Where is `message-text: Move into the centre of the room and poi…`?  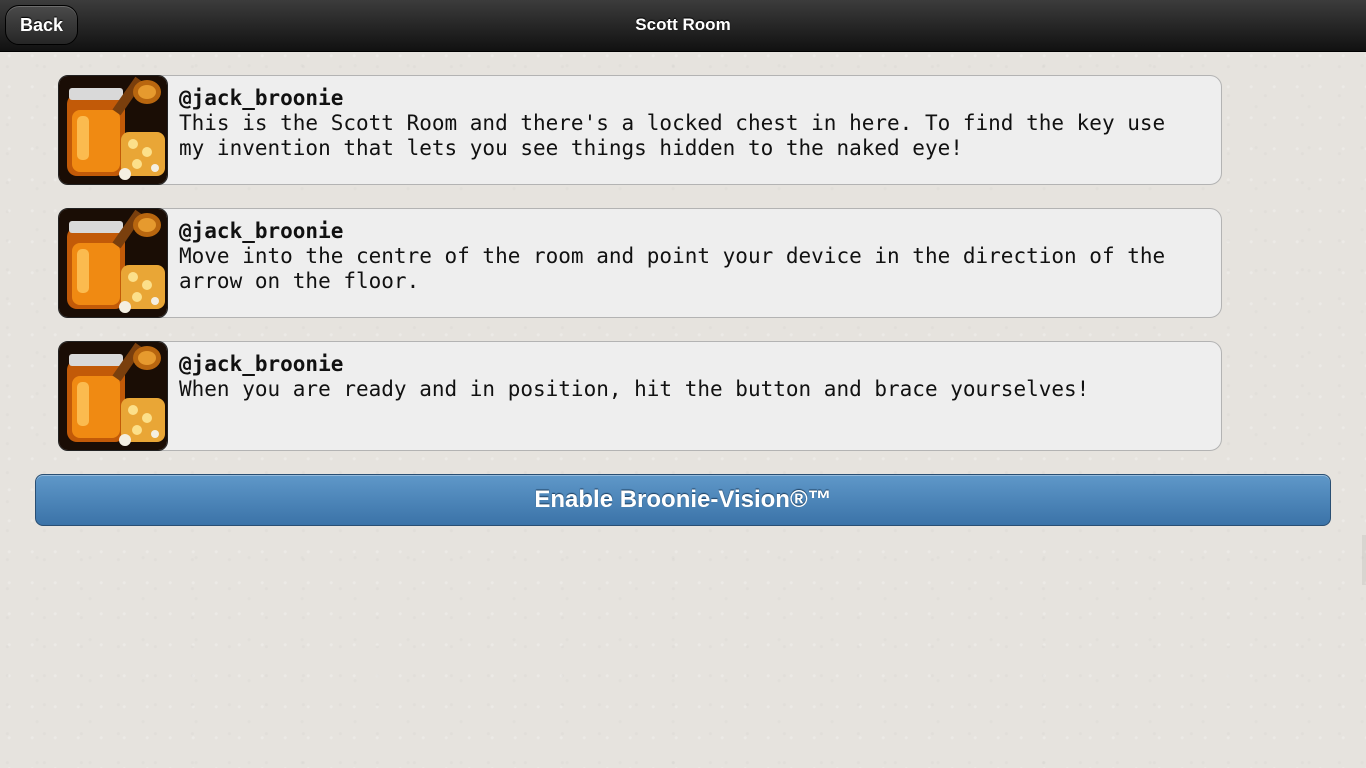 message-text: Move into the centre of the room and poi… is located at coordinates (672, 268).